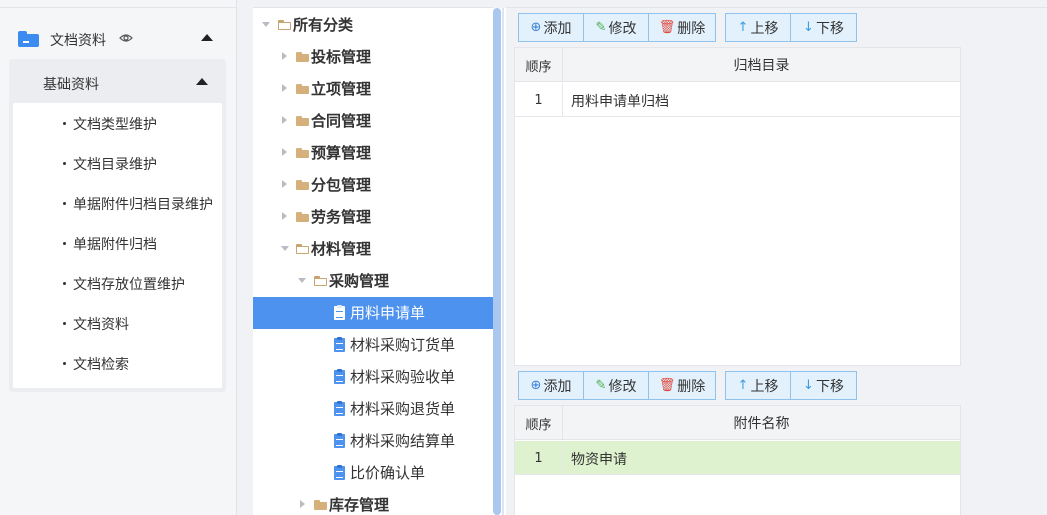 This screenshot has width=1047, height=515. I want to click on nav-item-storage-location: 文档存放位置维护, so click(117, 283).